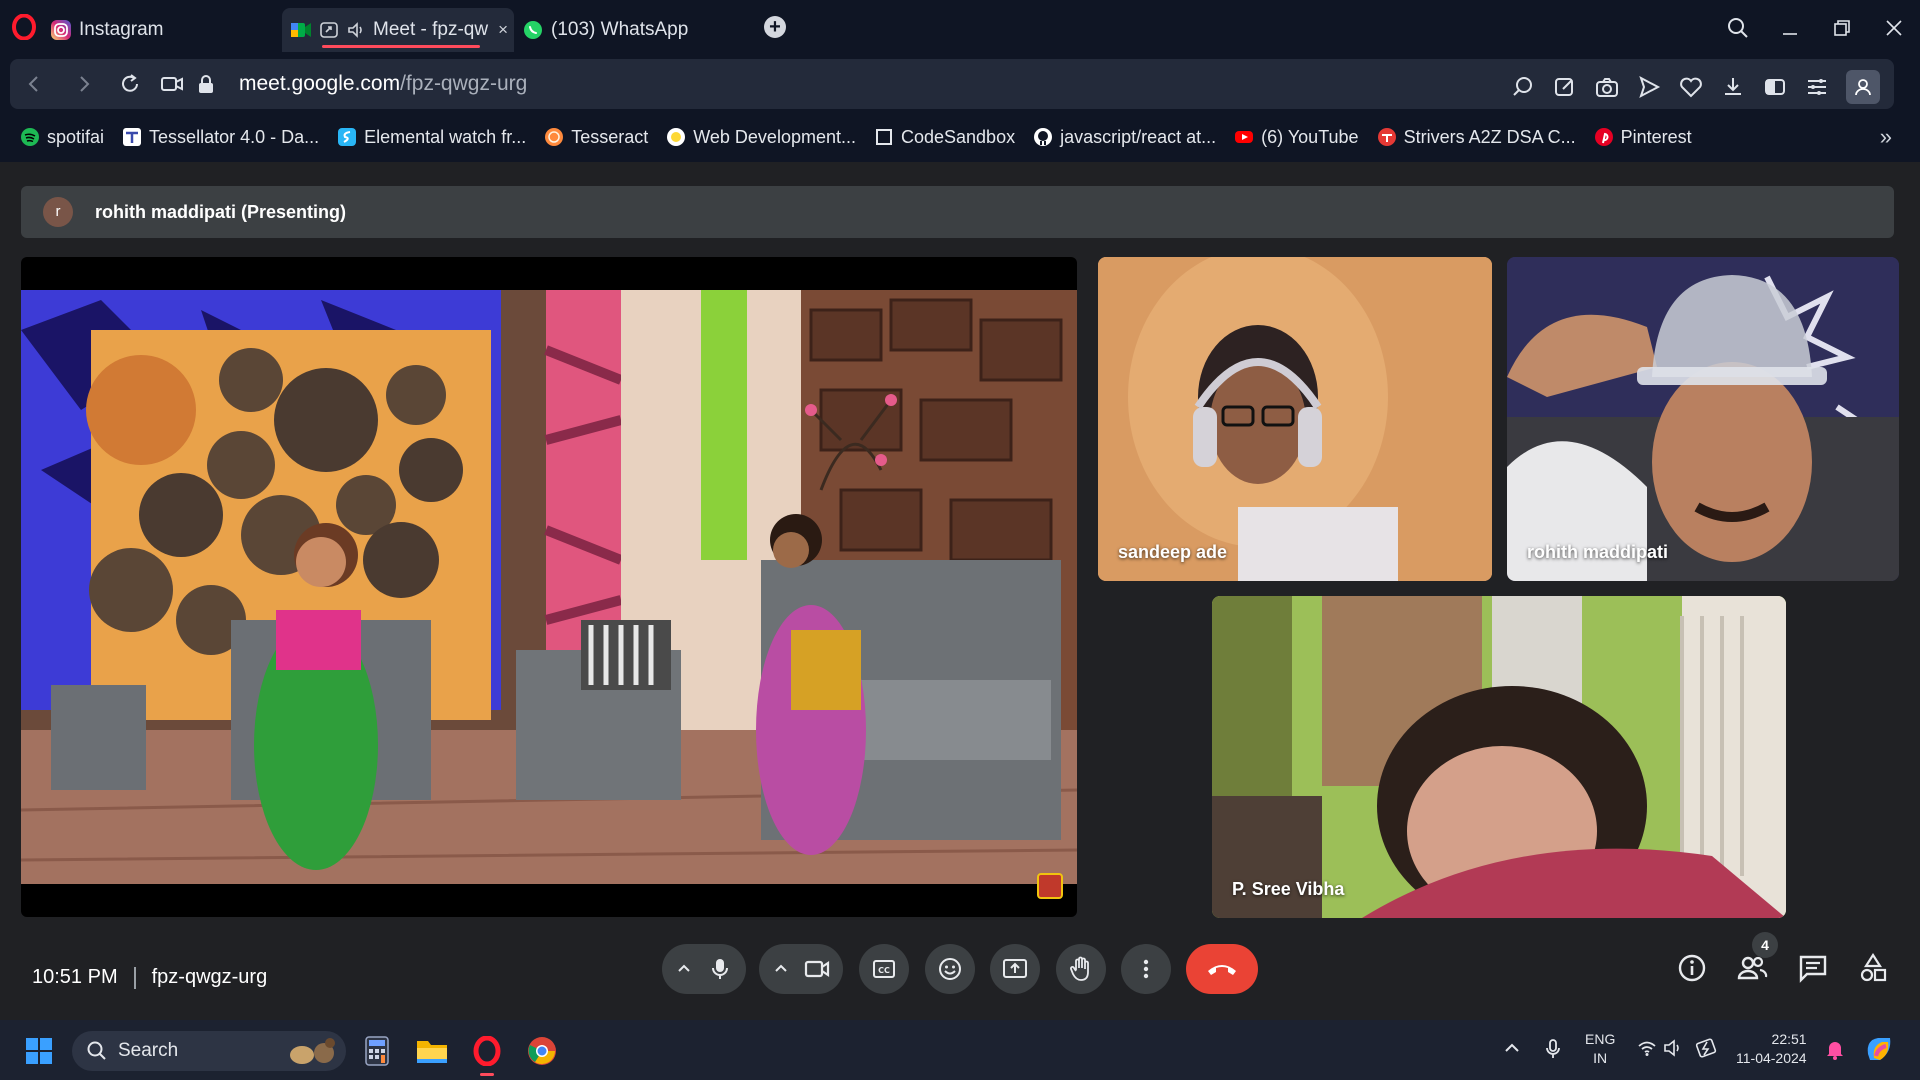 The height and width of the screenshot is (1080, 1920). What do you see at coordinates (1565, 87) in the screenshot?
I see `edit-icon` at bounding box center [1565, 87].